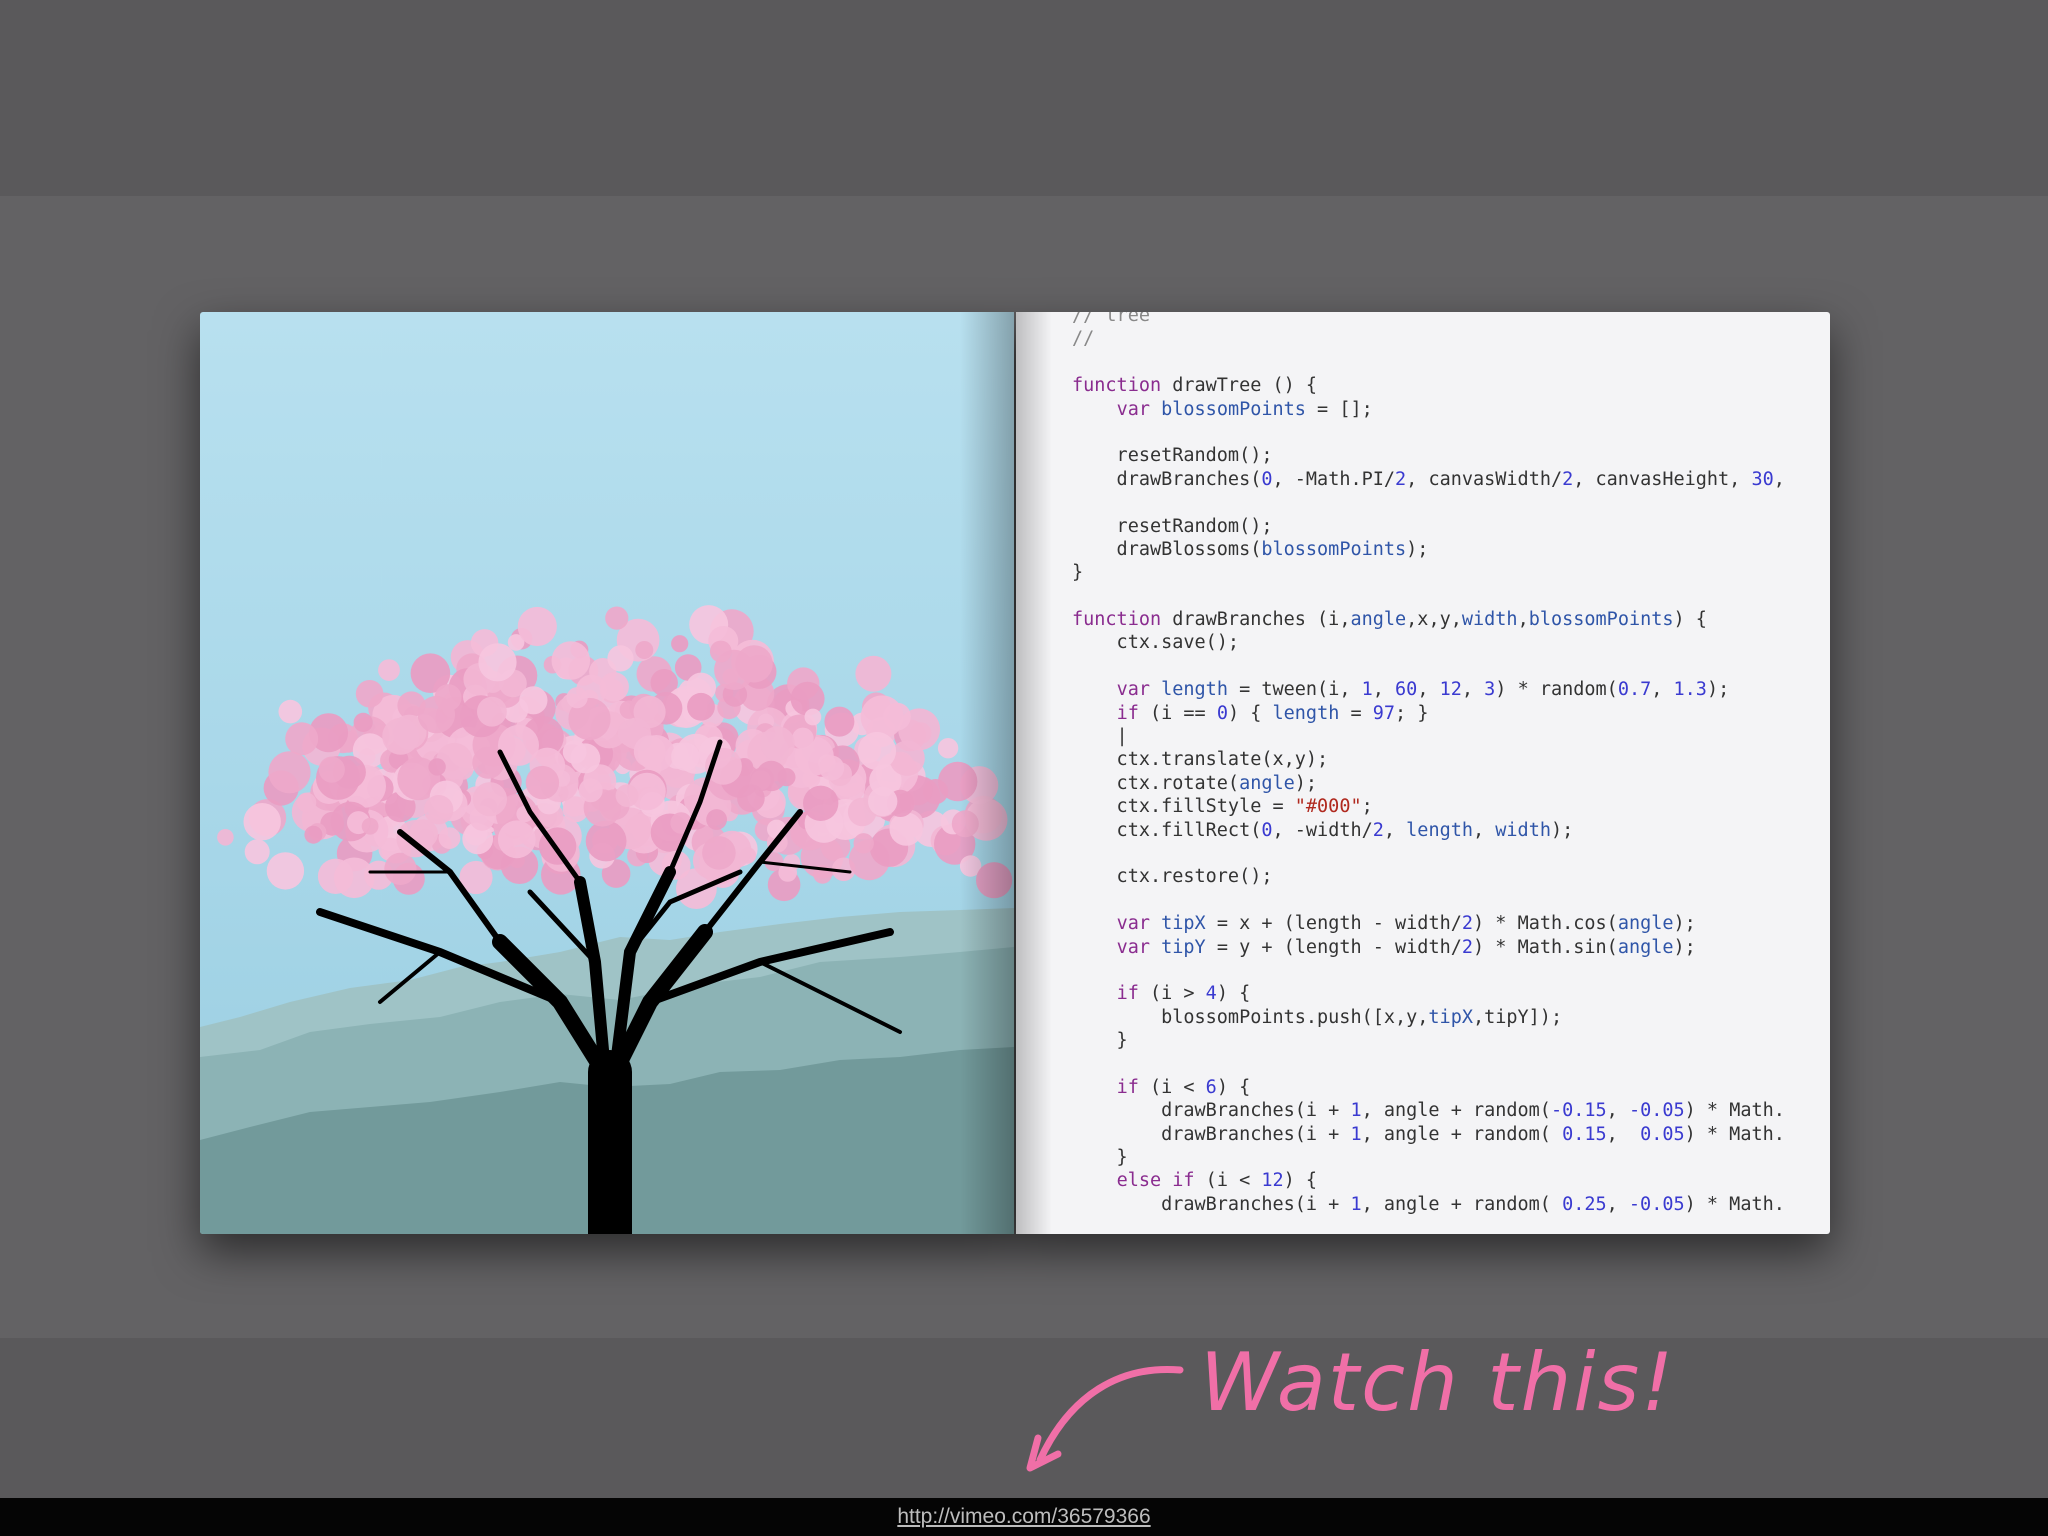  Describe the element at coordinates (1217, 1181) in the screenshot. I see `code-line: else if (i < 12) {` at that location.